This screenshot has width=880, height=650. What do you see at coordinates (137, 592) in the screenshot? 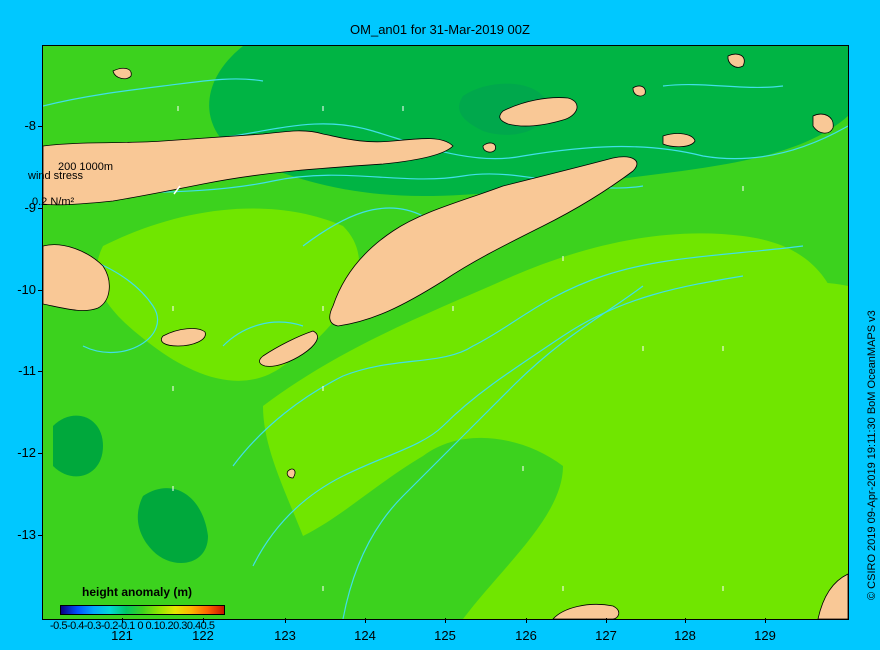
I see `colorbar-title: height anomaly (m)` at bounding box center [137, 592].